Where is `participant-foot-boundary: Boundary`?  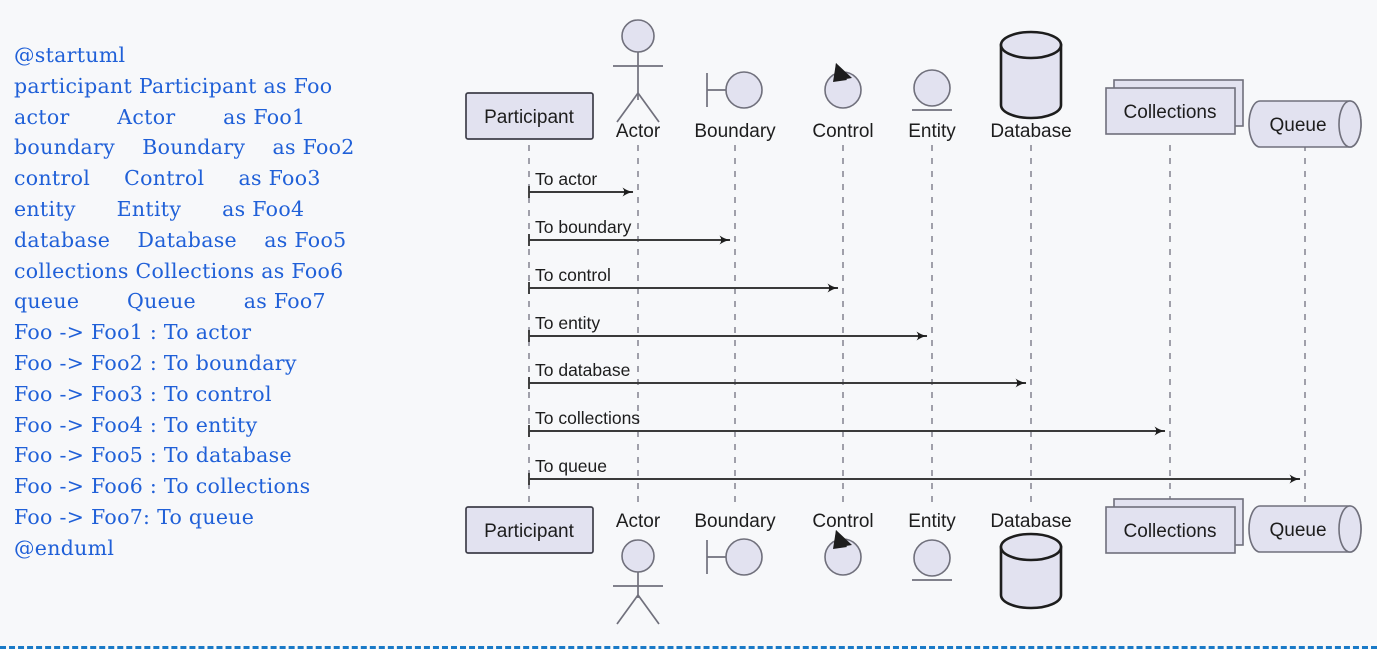 participant-foot-boundary: Boundary is located at coordinates (735, 543).